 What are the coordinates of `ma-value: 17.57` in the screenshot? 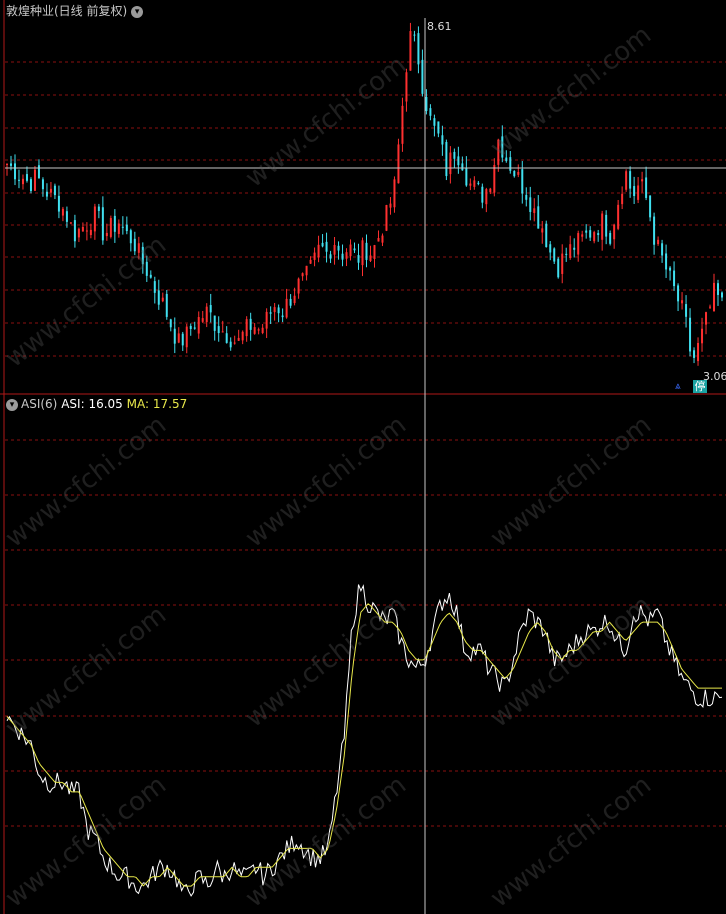 It's located at (170, 404).